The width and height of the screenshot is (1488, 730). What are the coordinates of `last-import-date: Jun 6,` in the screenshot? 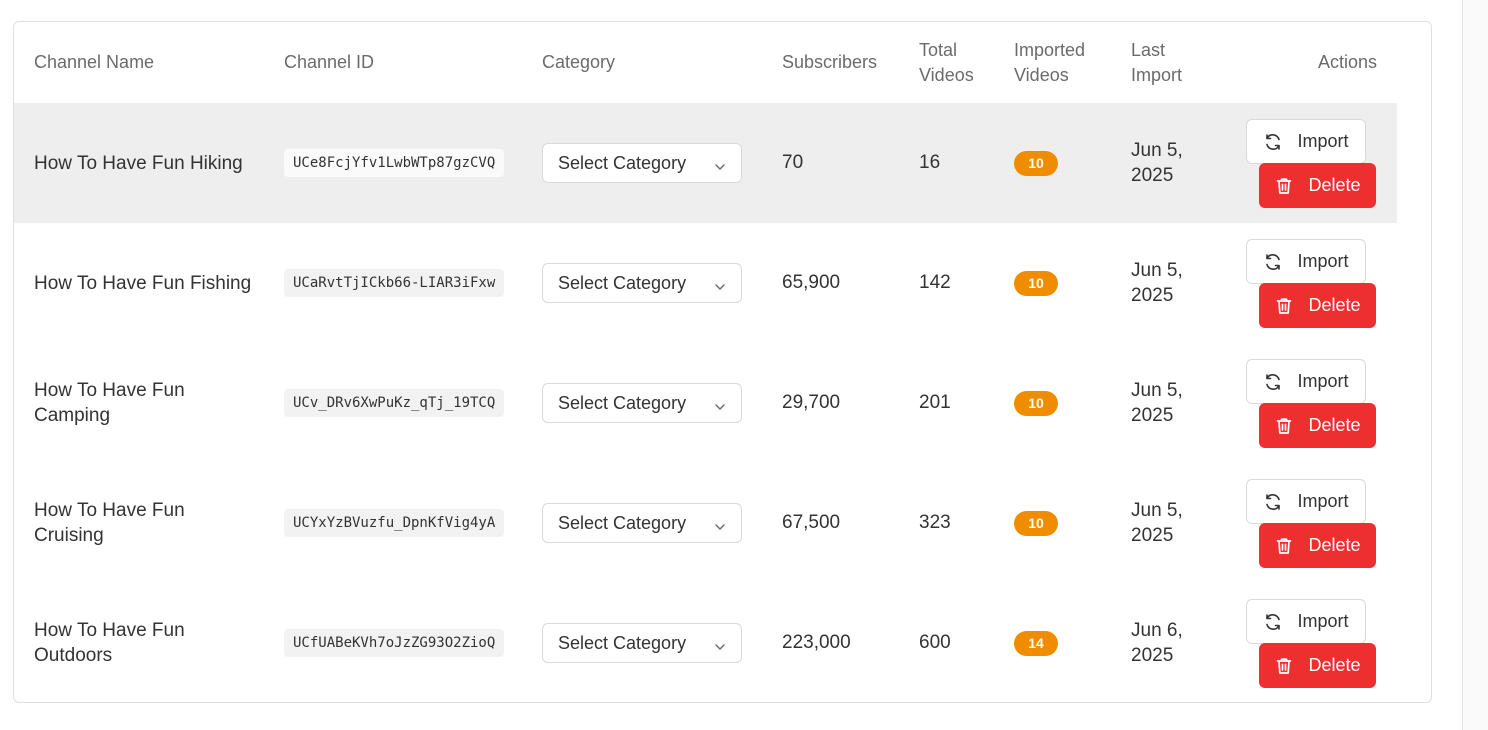 It's located at (1157, 630).